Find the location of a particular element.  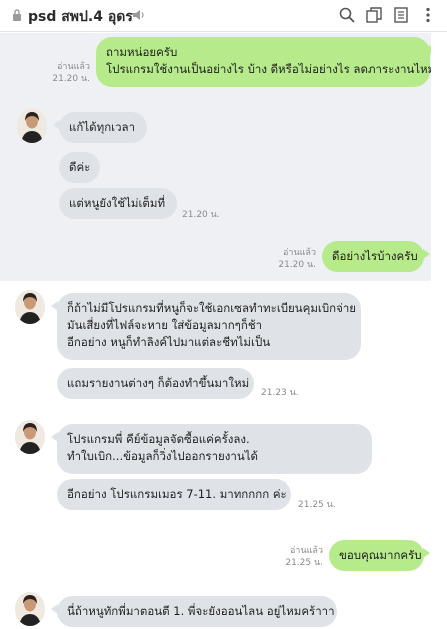

message-meta-1: อ่านแล้ว 21.20 น. is located at coordinates (65, 73).